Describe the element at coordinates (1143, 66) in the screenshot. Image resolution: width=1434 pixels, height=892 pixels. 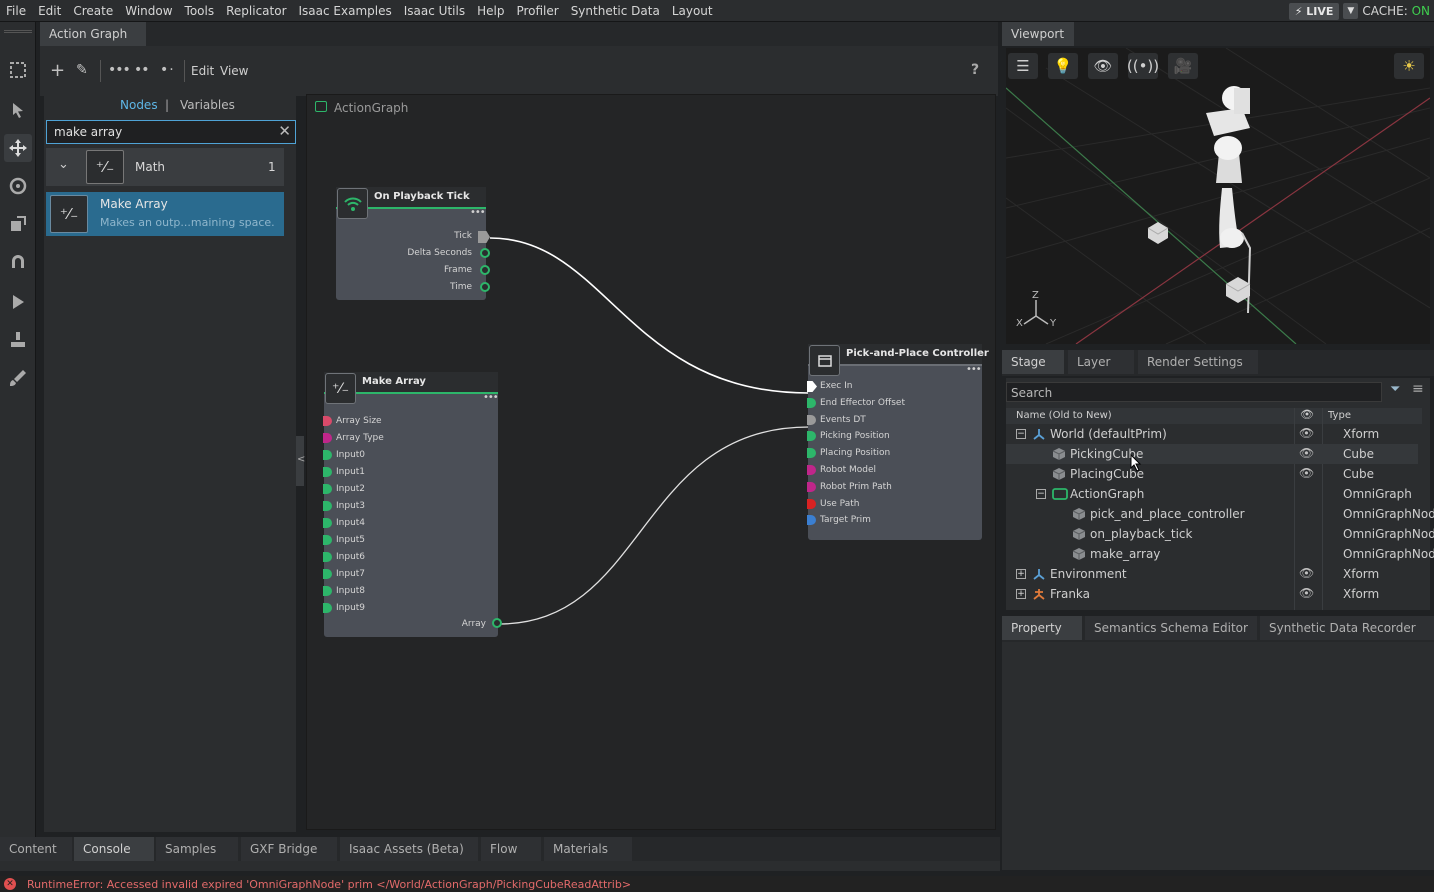
I see `broadcast-icon: ((•))` at that location.